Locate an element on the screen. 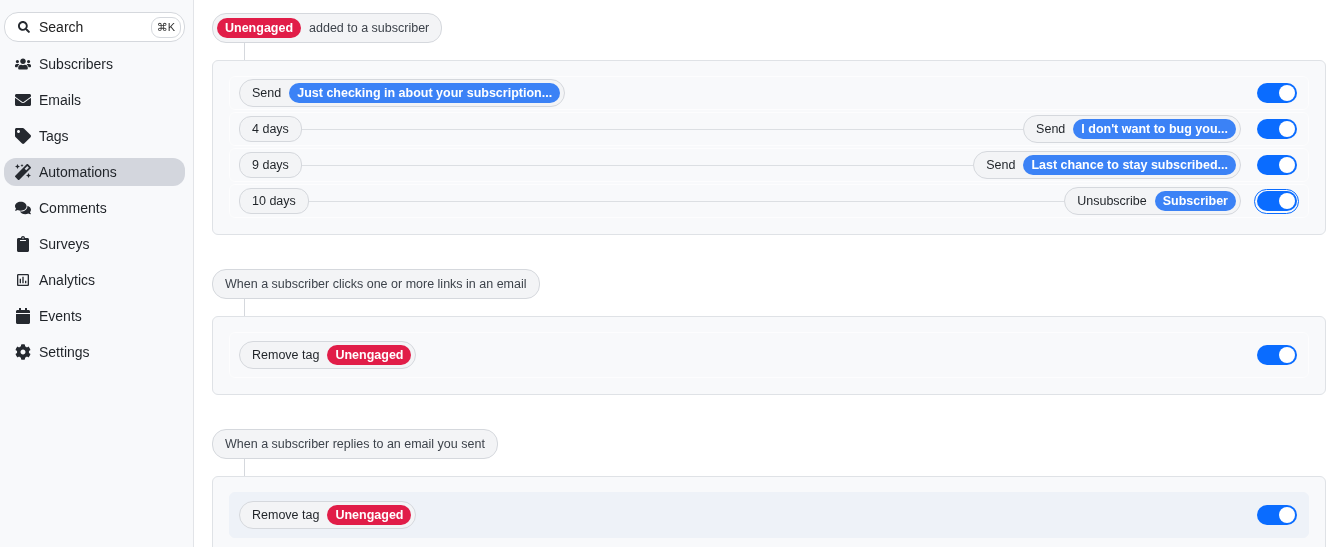  search-placeholder: Search is located at coordinates (62, 27).